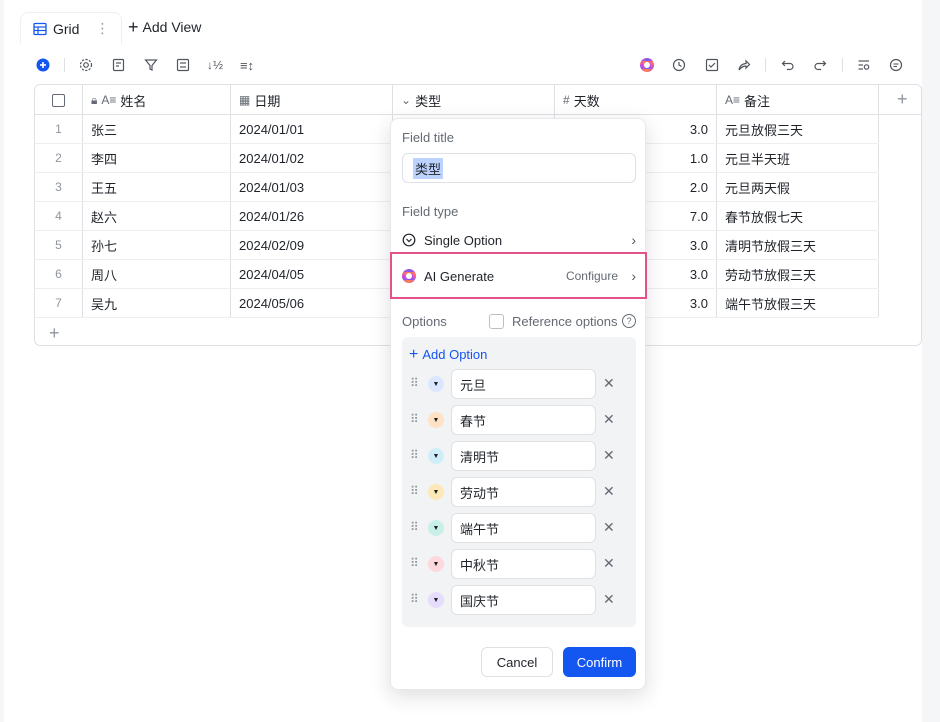 This screenshot has width=940, height=722. Describe the element at coordinates (523, 528) in the screenshot. I see `option-input: 端午节` at that location.